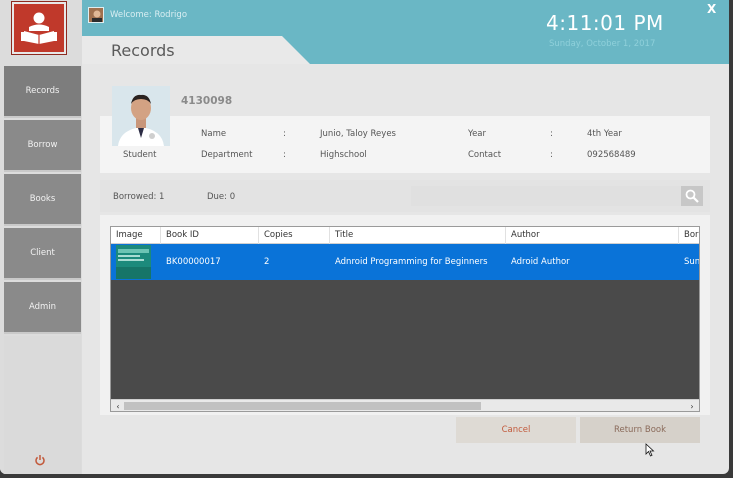  What do you see at coordinates (141, 116) in the screenshot?
I see `student-photo` at bounding box center [141, 116].